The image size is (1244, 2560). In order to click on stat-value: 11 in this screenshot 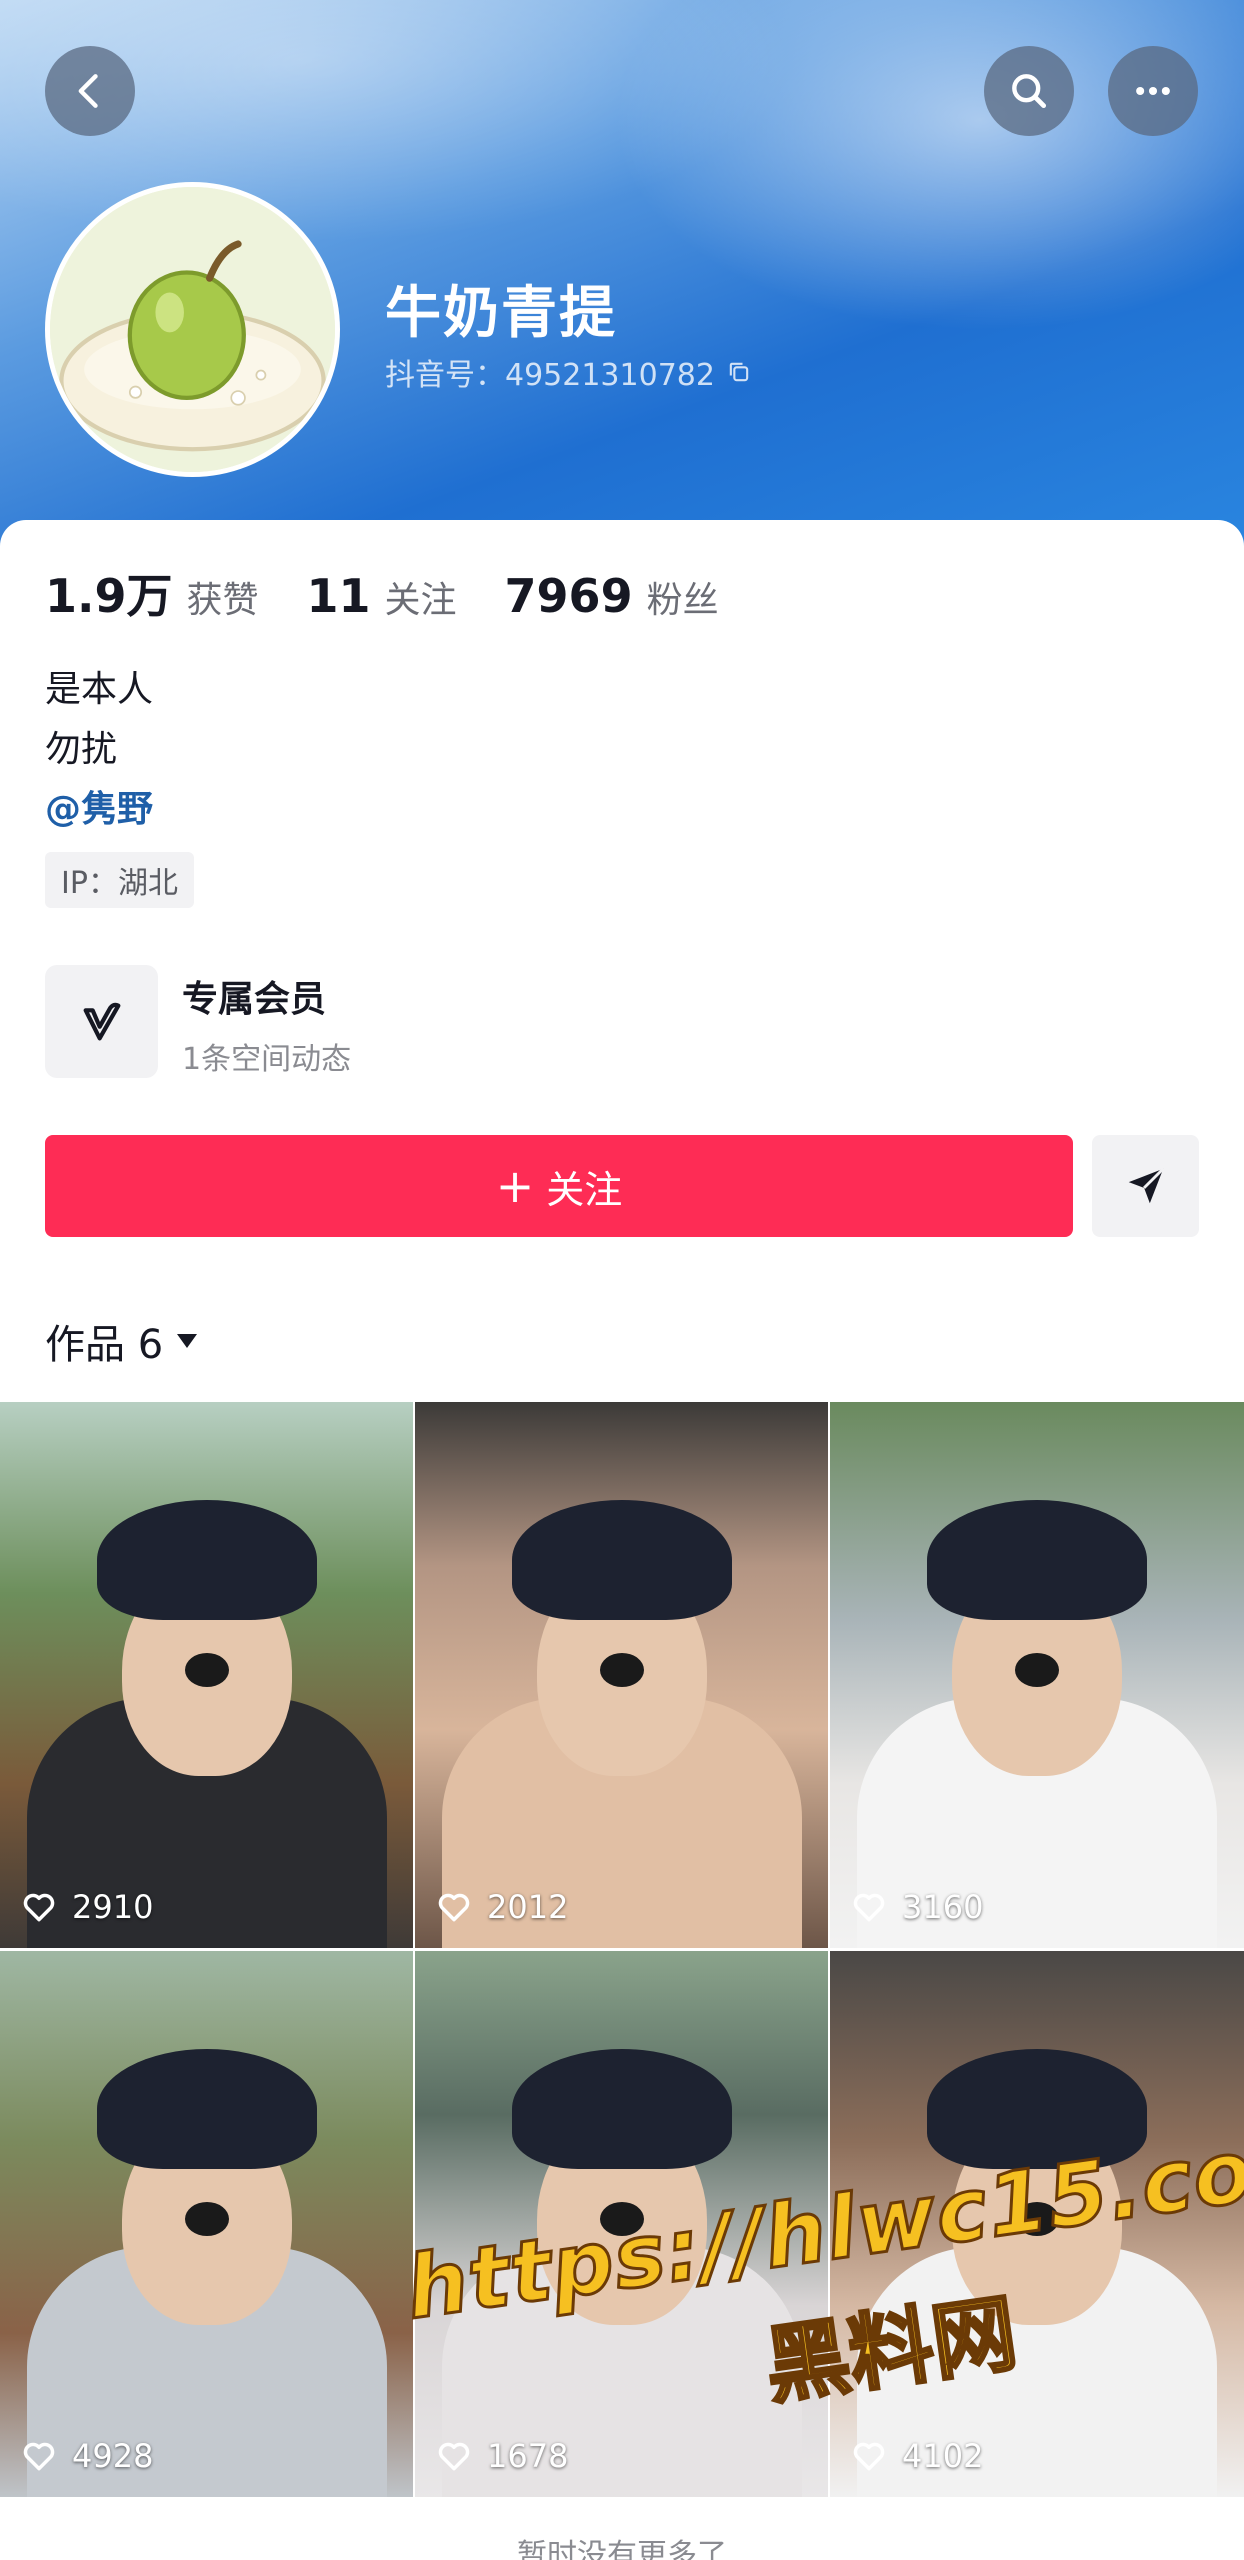, I will do `click(338, 596)`.